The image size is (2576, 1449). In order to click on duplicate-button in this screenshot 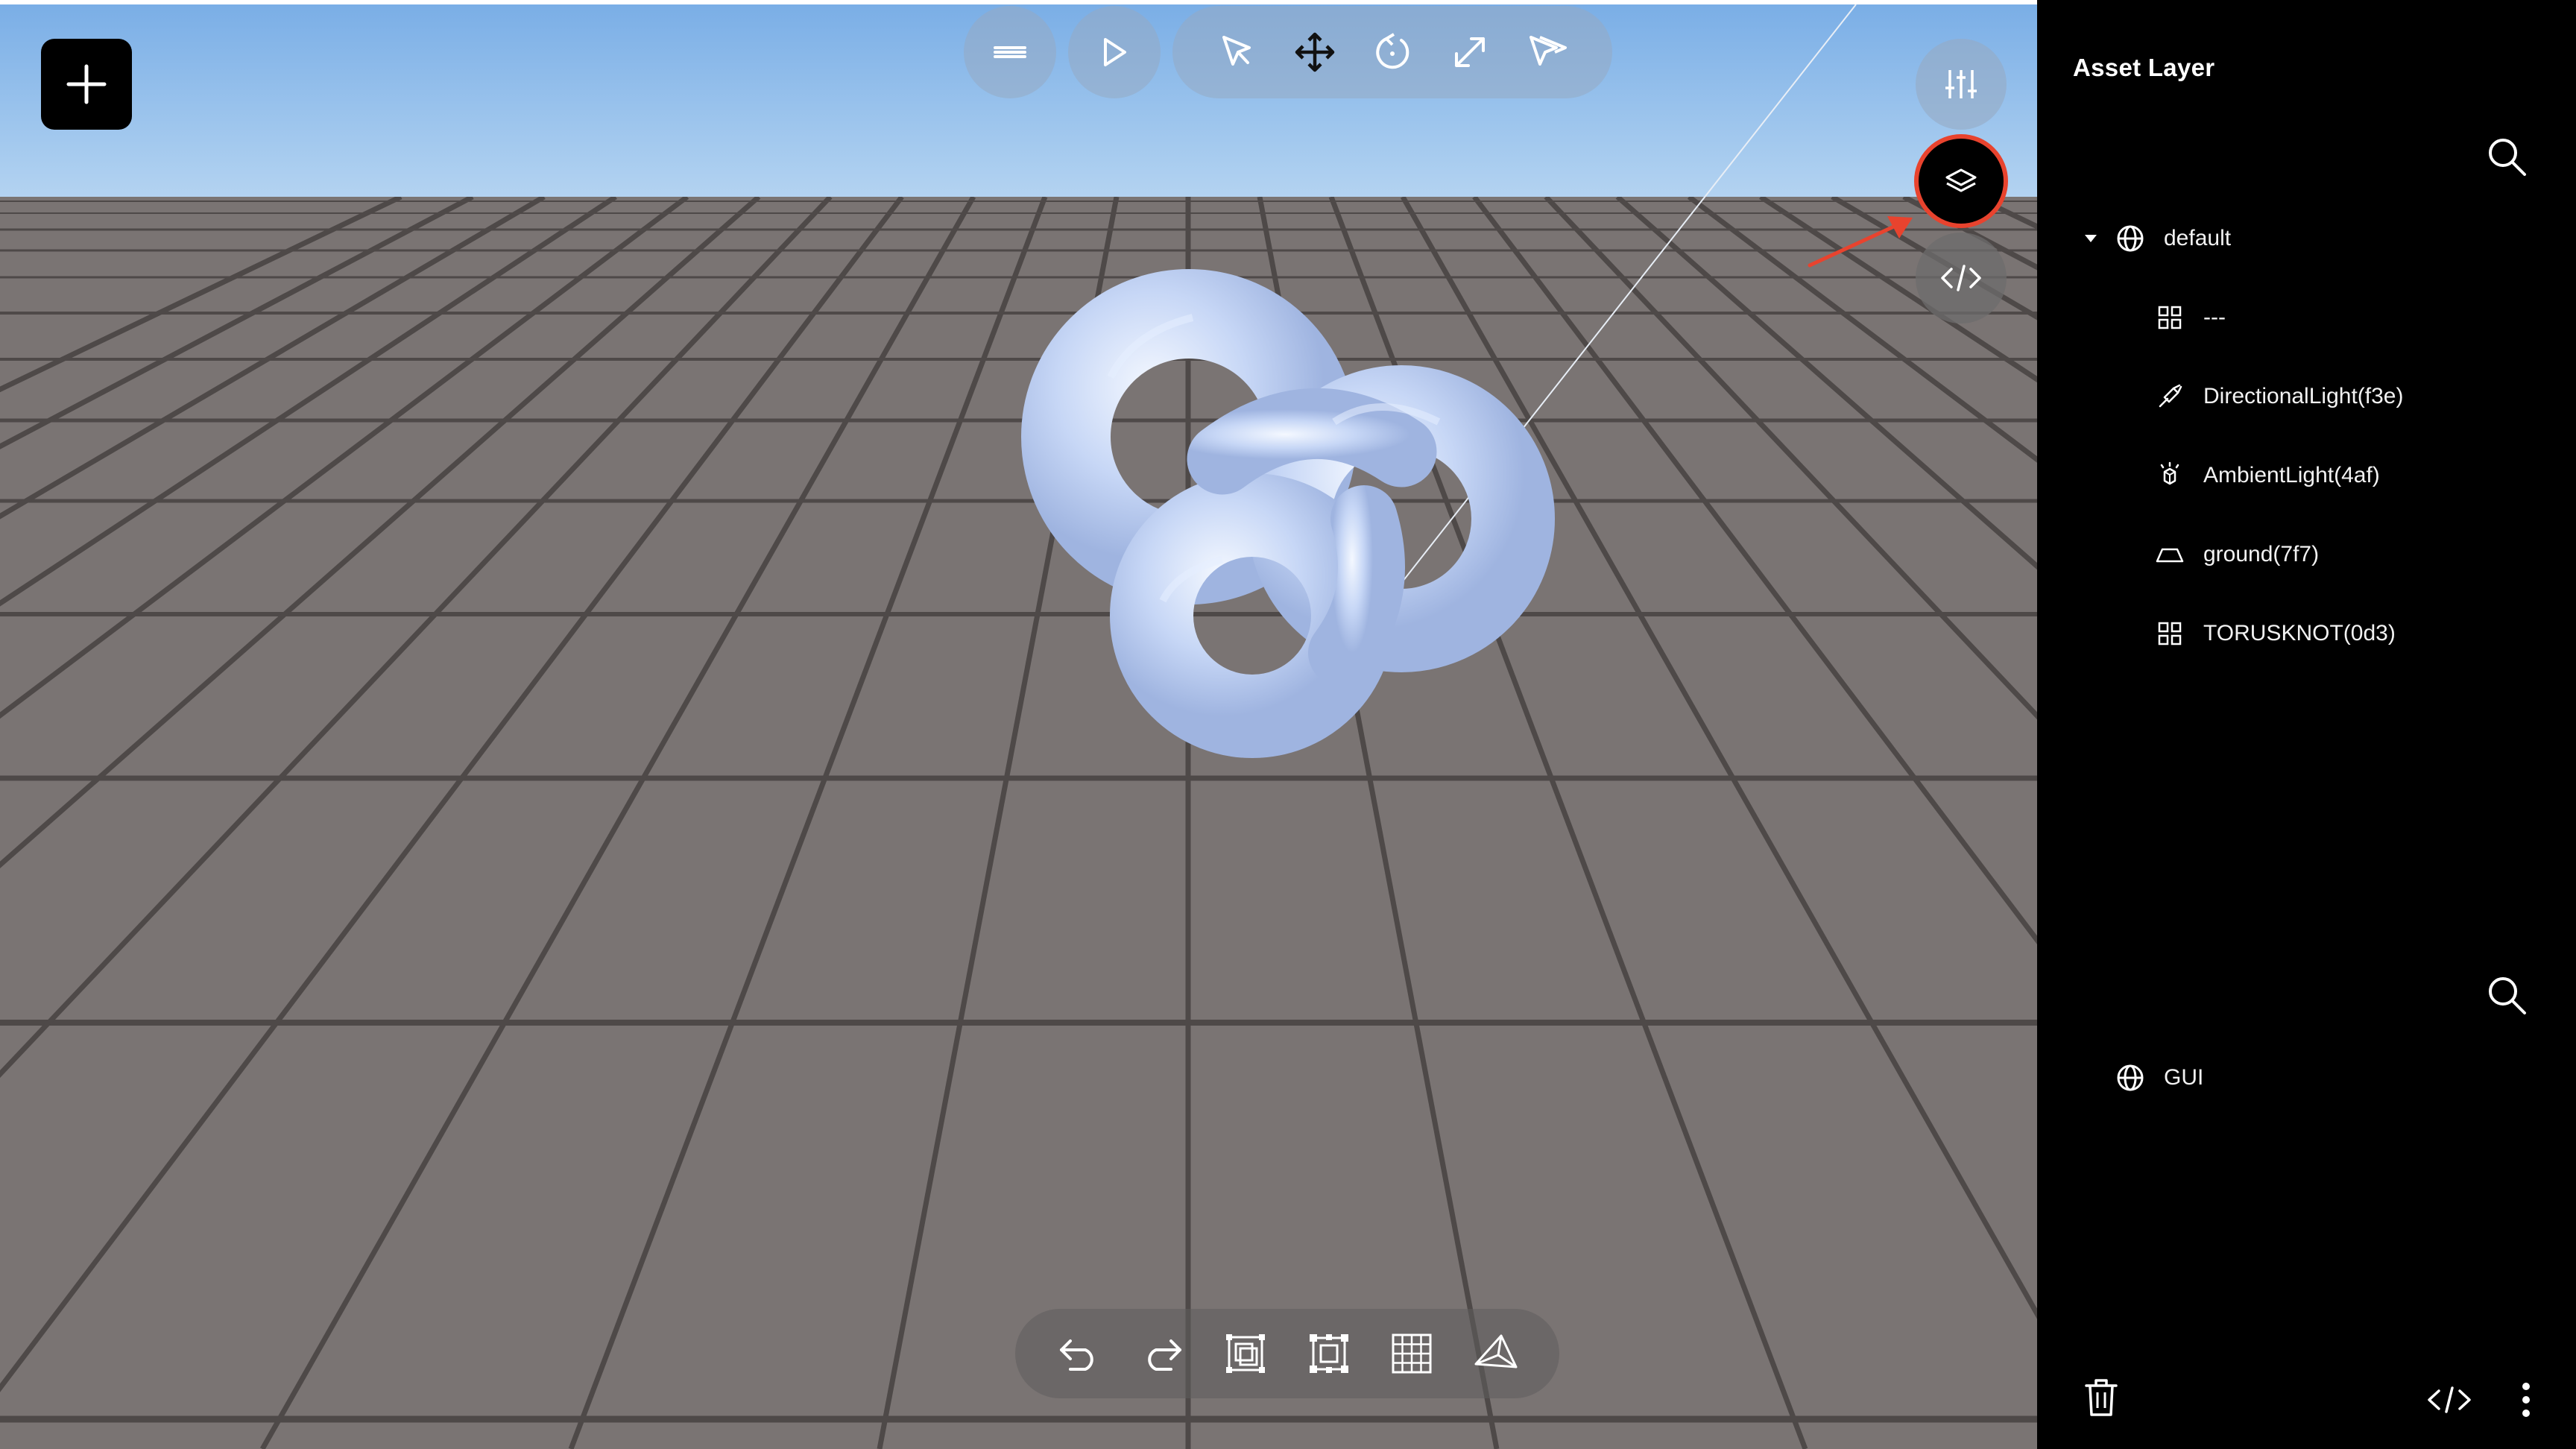, I will do `click(1245, 1353)`.